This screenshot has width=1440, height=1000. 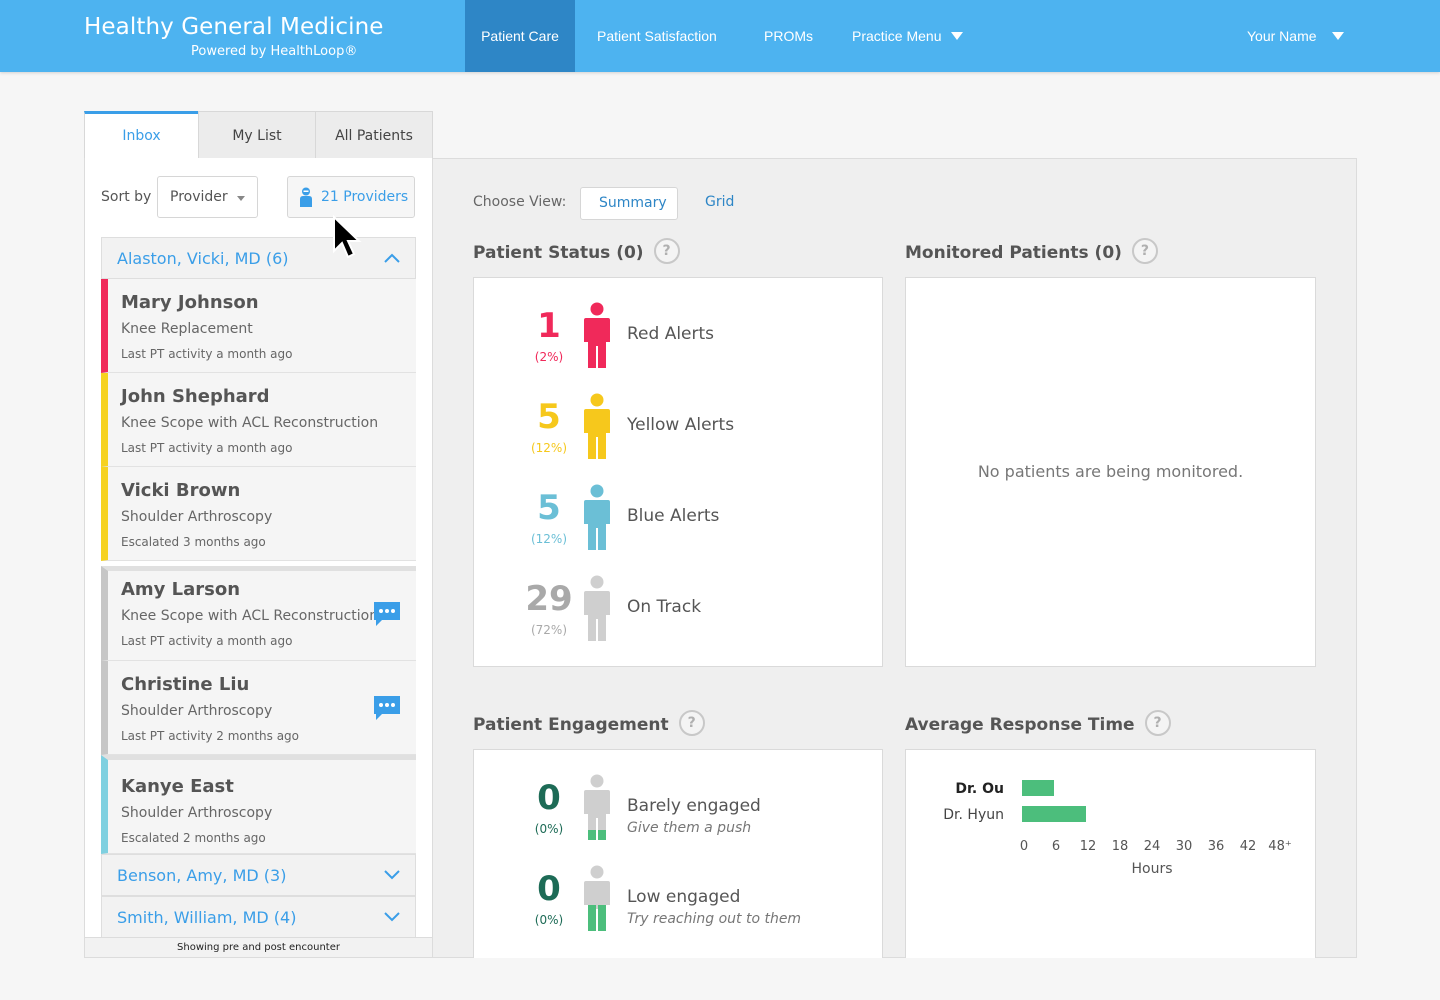 What do you see at coordinates (689, 828) in the screenshot?
I see `engagement-hint: Give them a push` at bounding box center [689, 828].